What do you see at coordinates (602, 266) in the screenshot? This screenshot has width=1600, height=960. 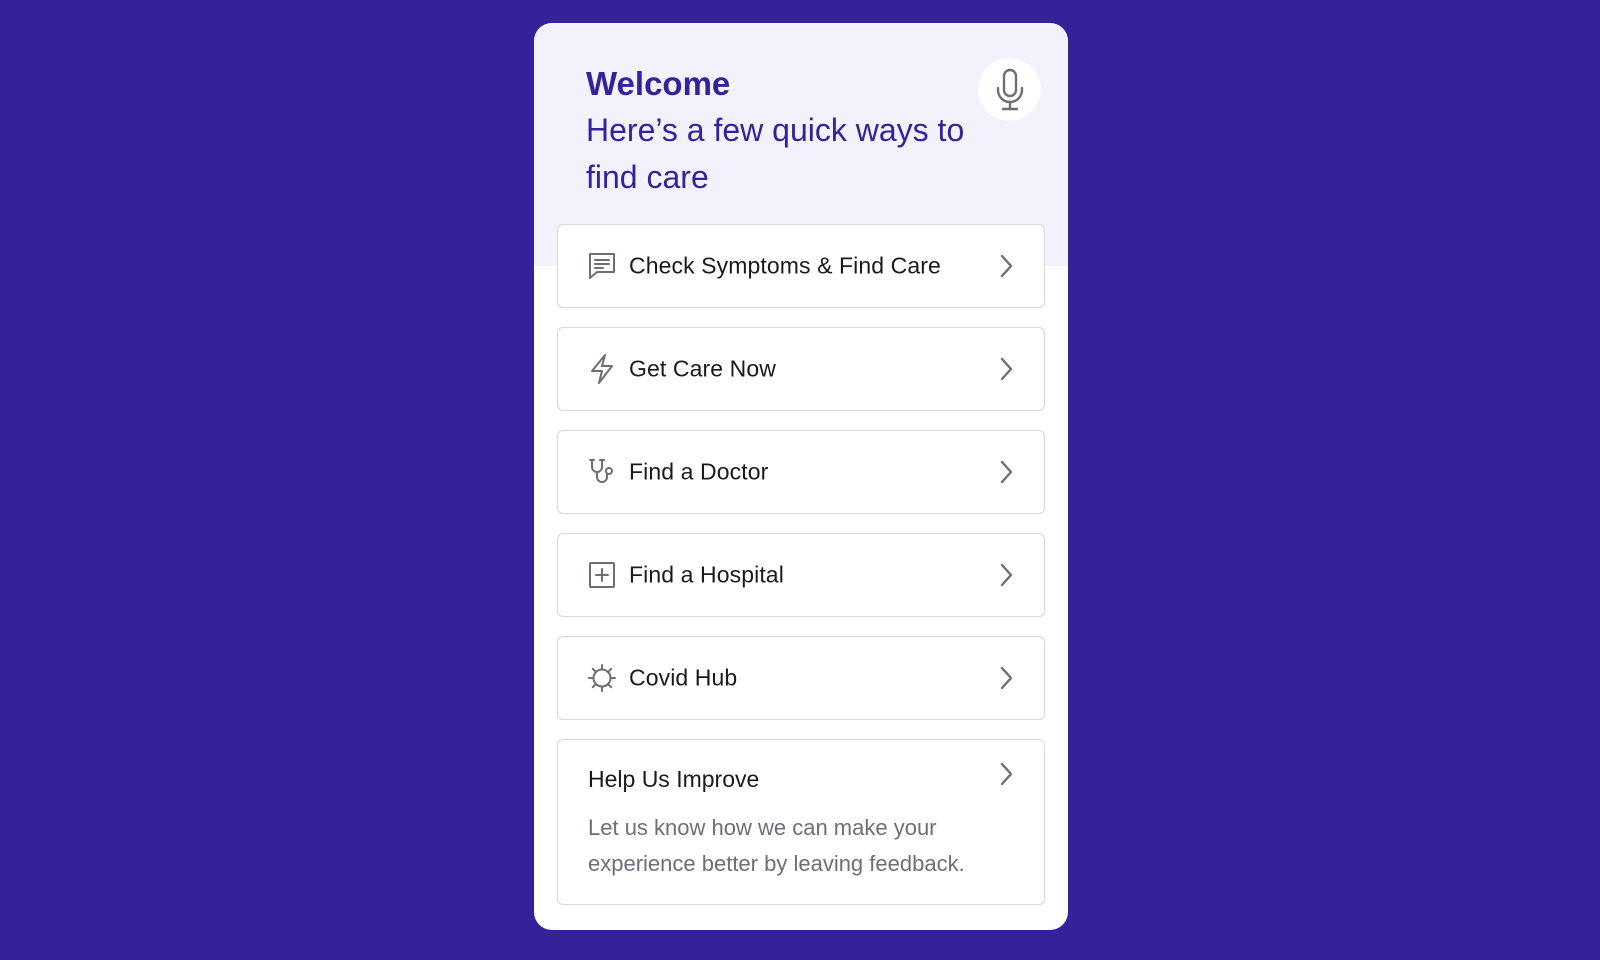 I see `chat-message-icon` at bounding box center [602, 266].